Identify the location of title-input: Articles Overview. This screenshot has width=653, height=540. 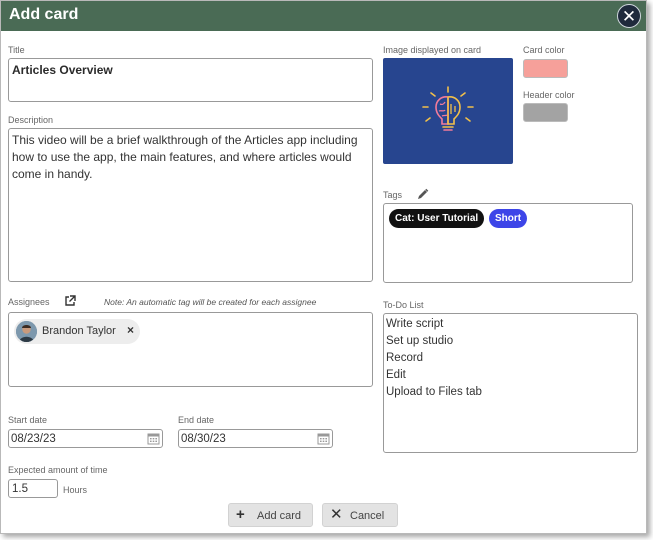
(190, 80).